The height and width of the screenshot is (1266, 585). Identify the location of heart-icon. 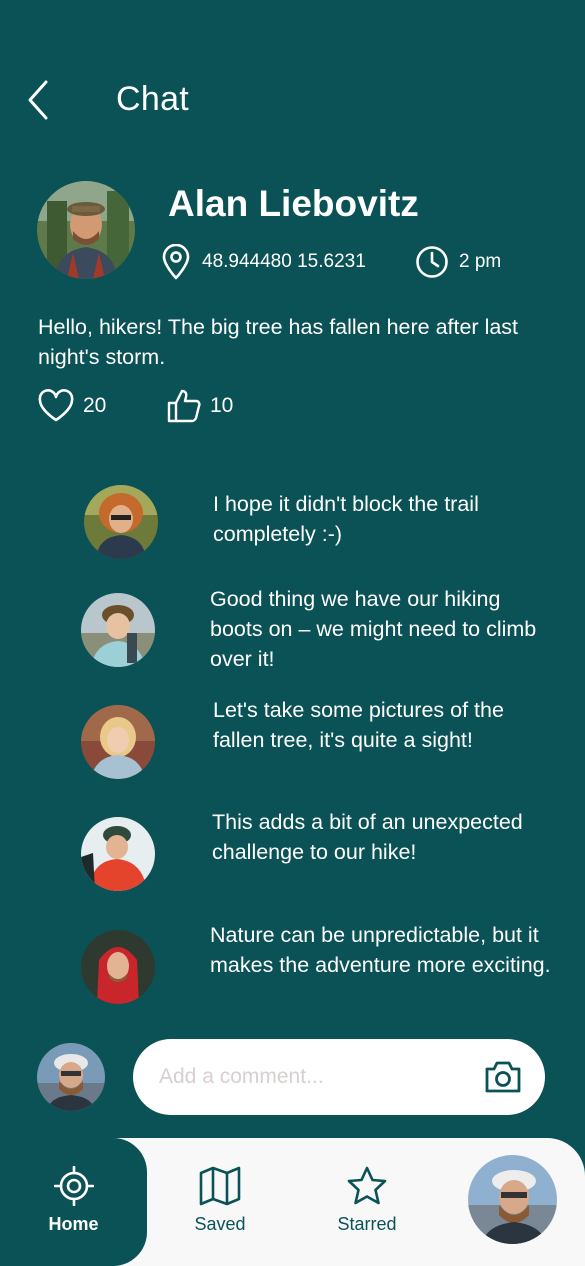
(56, 405).